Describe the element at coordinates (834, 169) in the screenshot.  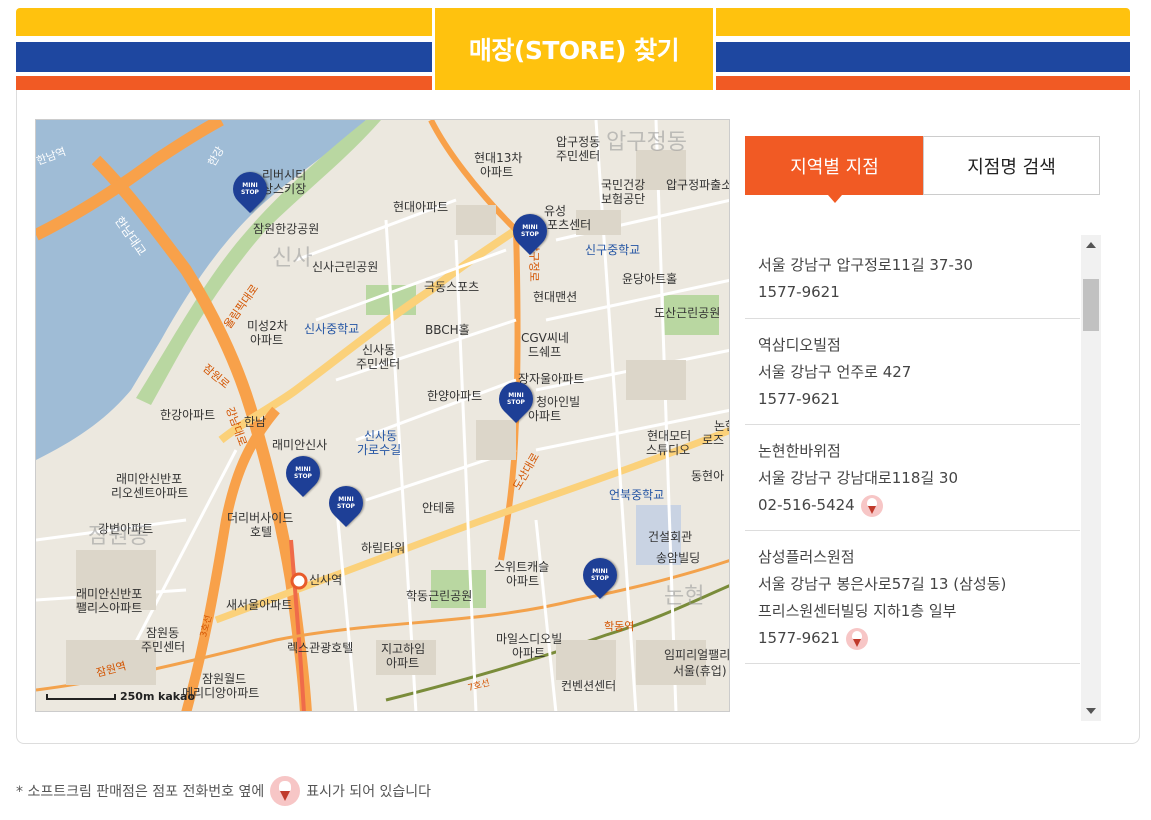
I see `tab-region: 지역별 지점` at that location.